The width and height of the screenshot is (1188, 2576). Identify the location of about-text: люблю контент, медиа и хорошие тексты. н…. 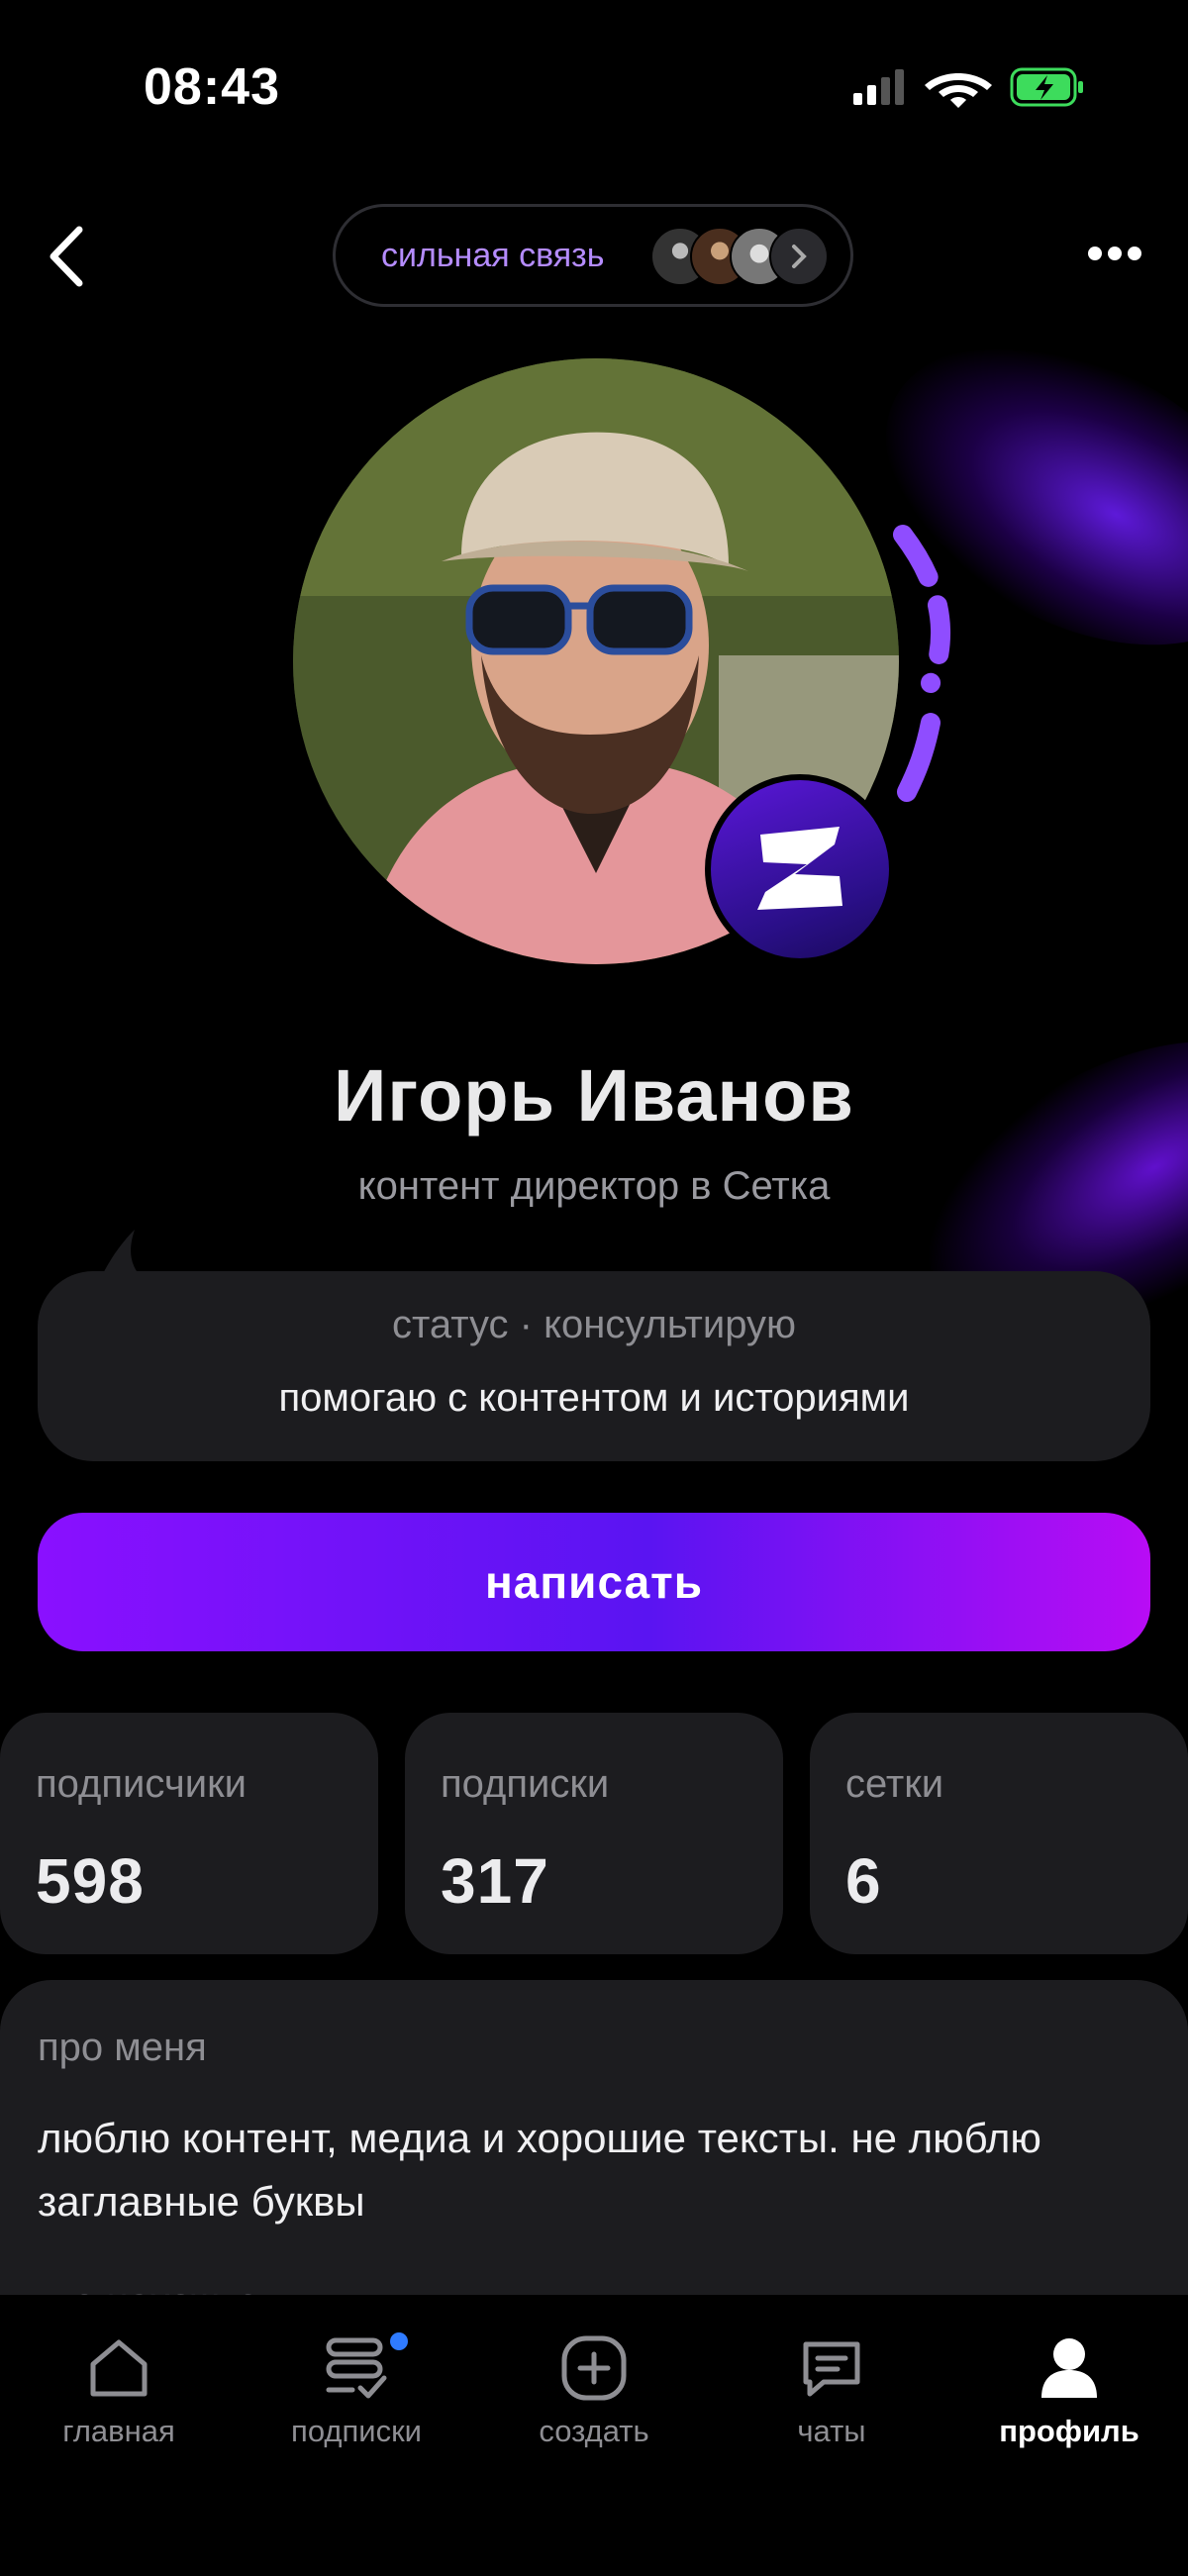
(540, 2170).